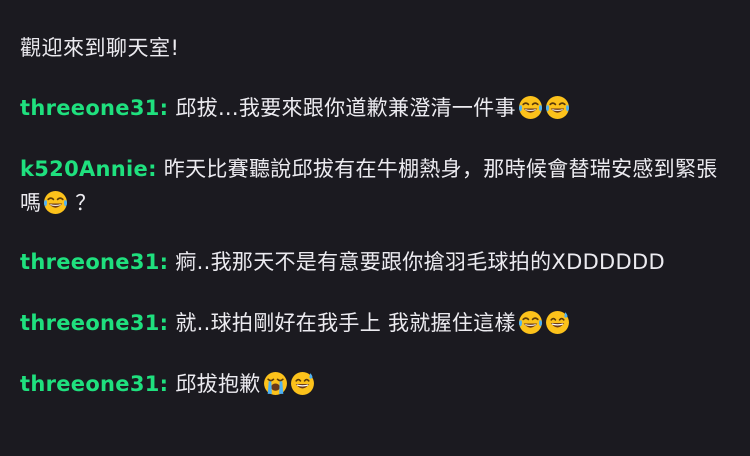  I want to click on chat-message: k520Annie: 昨天比賽聽說邱拔有在牛棚熱身，那時候會替瑞安感到緊張嗎 ？, so click(373, 186).